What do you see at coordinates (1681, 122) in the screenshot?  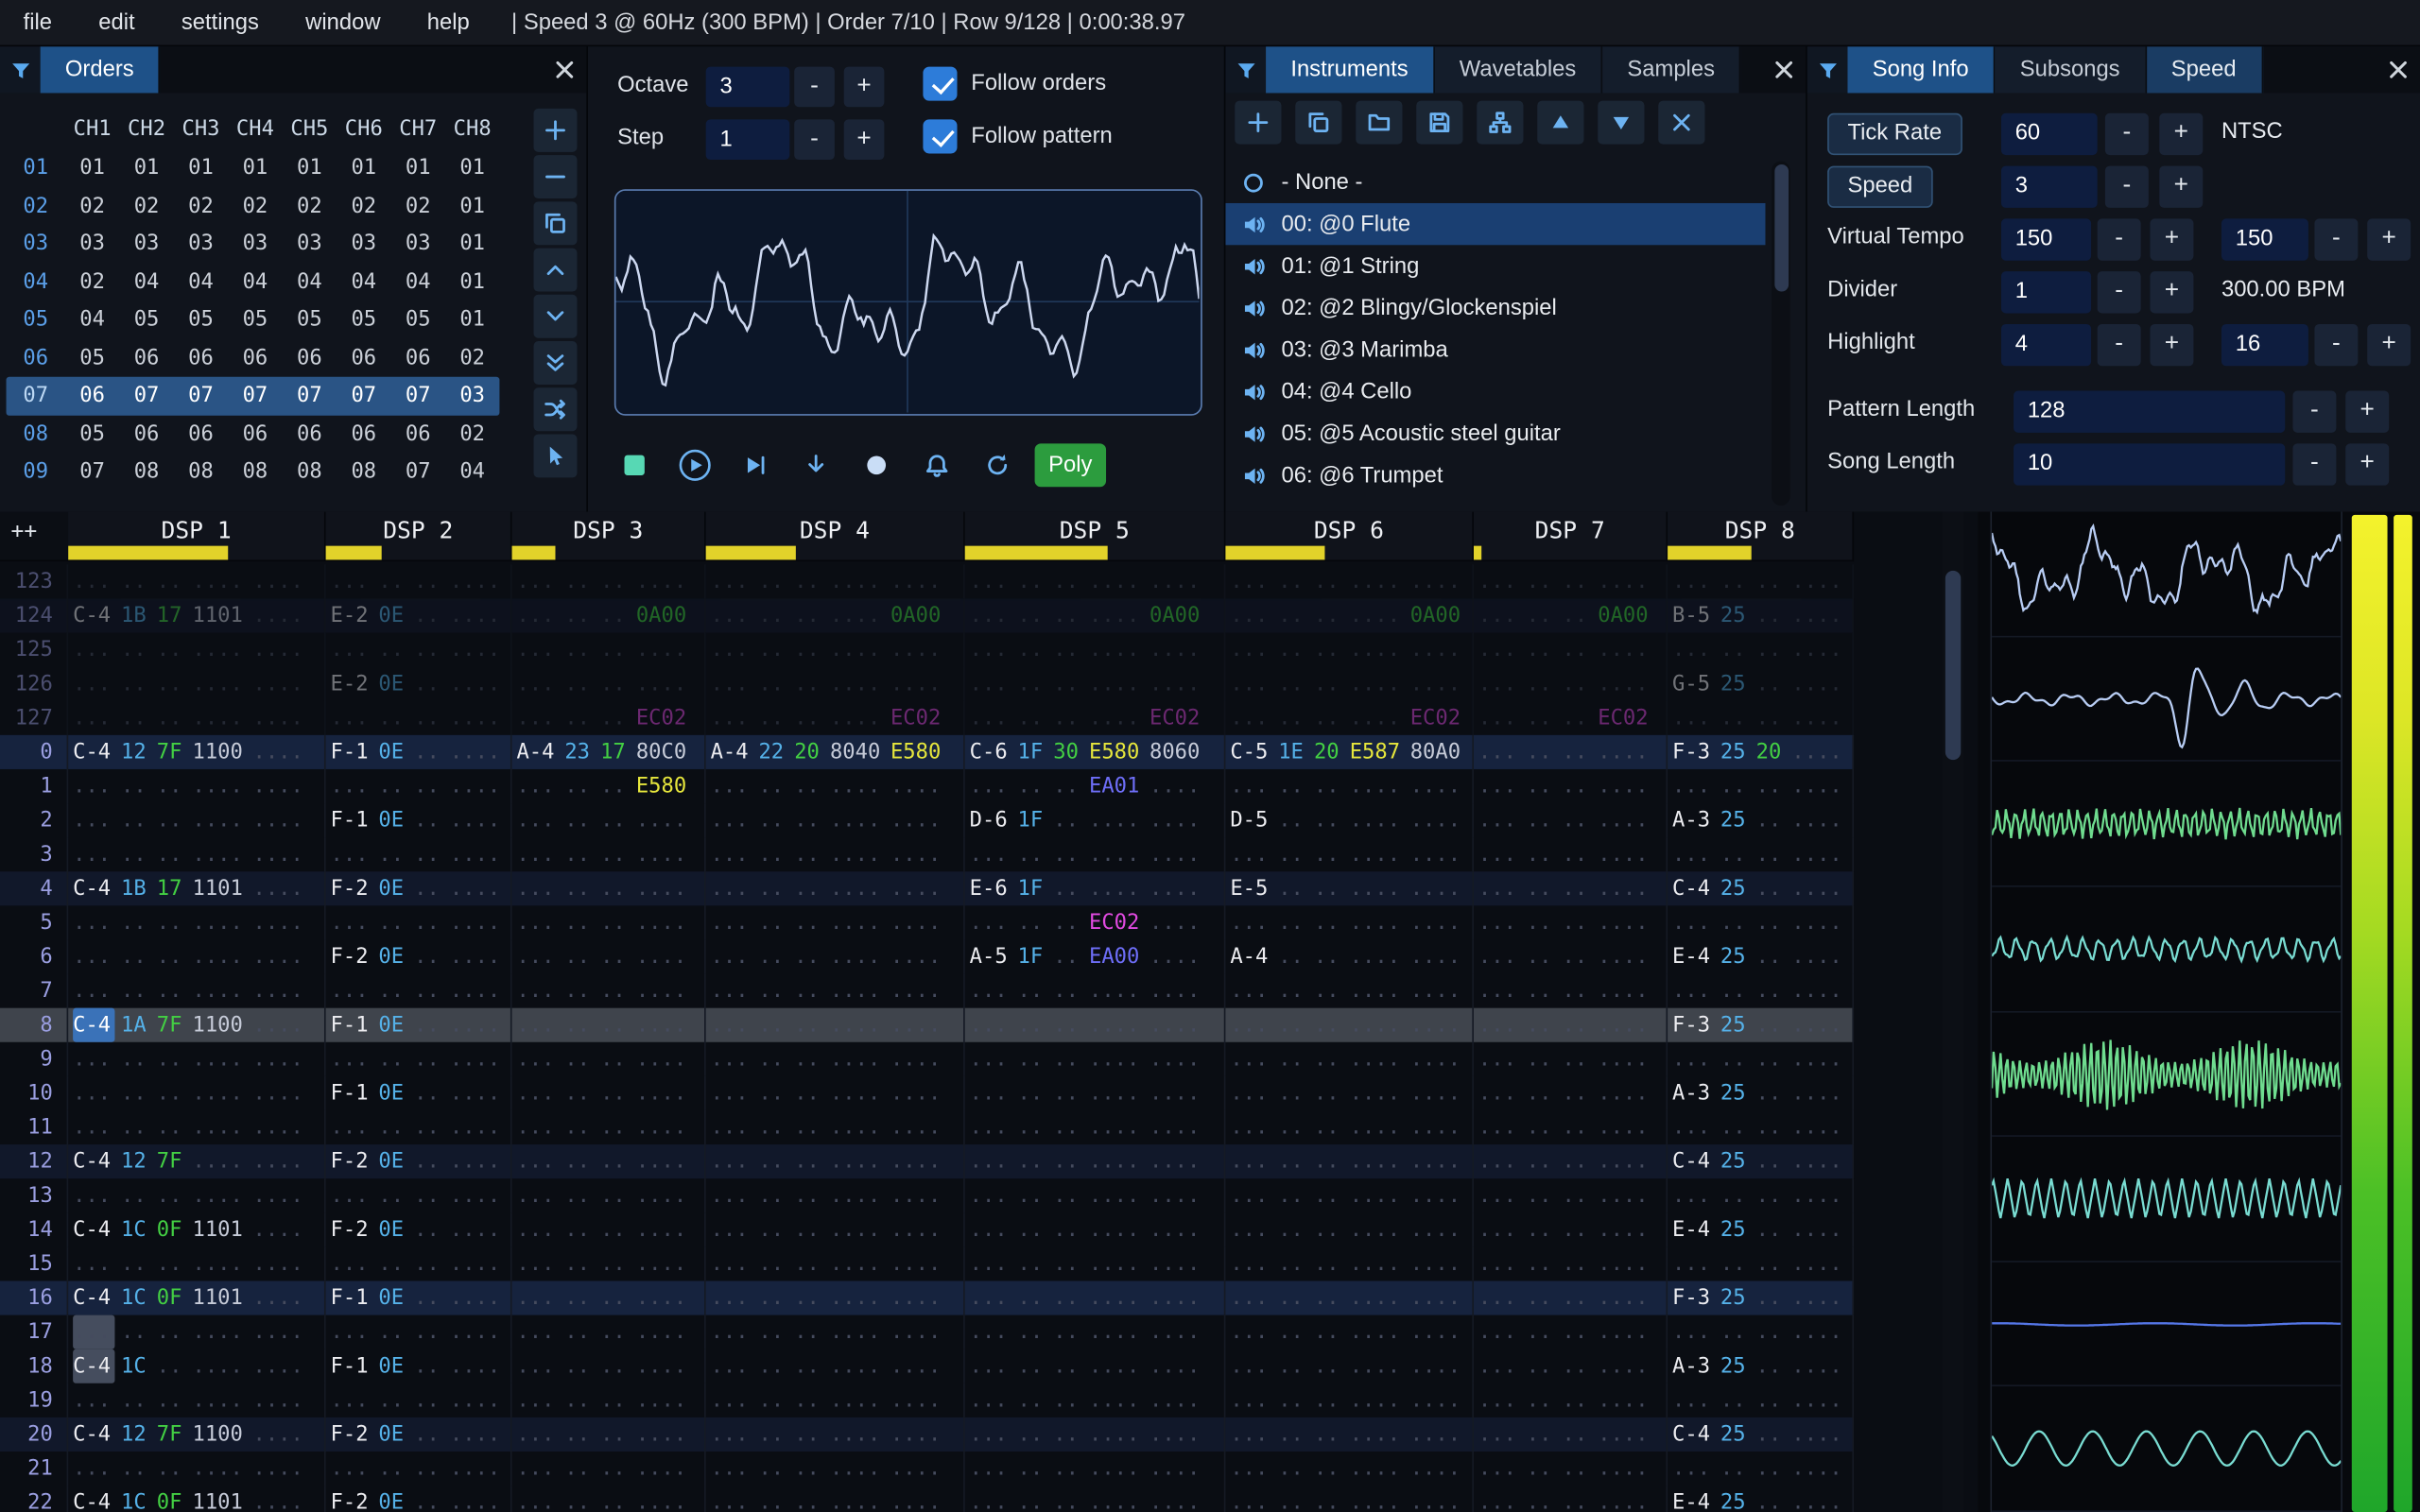 I see `delete-instrument-button` at bounding box center [1681, 122].